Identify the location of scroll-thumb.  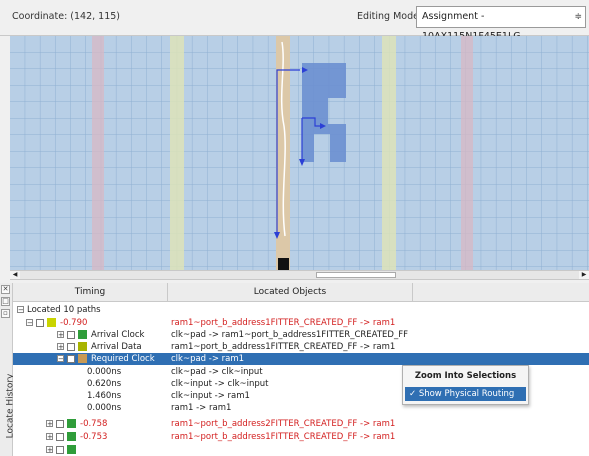
(356, 275).